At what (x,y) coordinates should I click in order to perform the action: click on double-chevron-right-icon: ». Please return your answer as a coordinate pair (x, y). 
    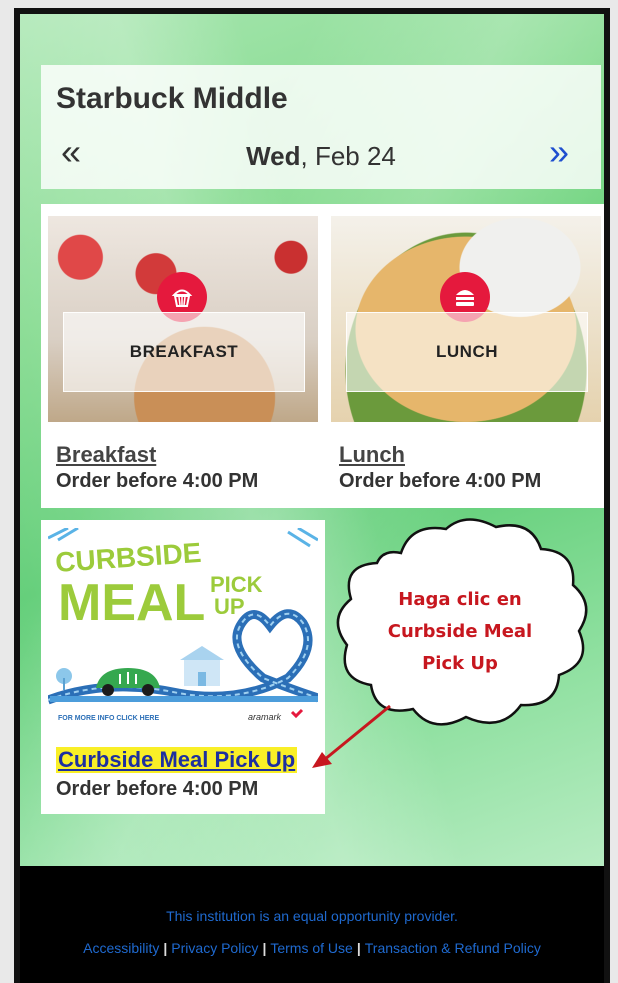
    Looking at the image, I should click on (559, 151).